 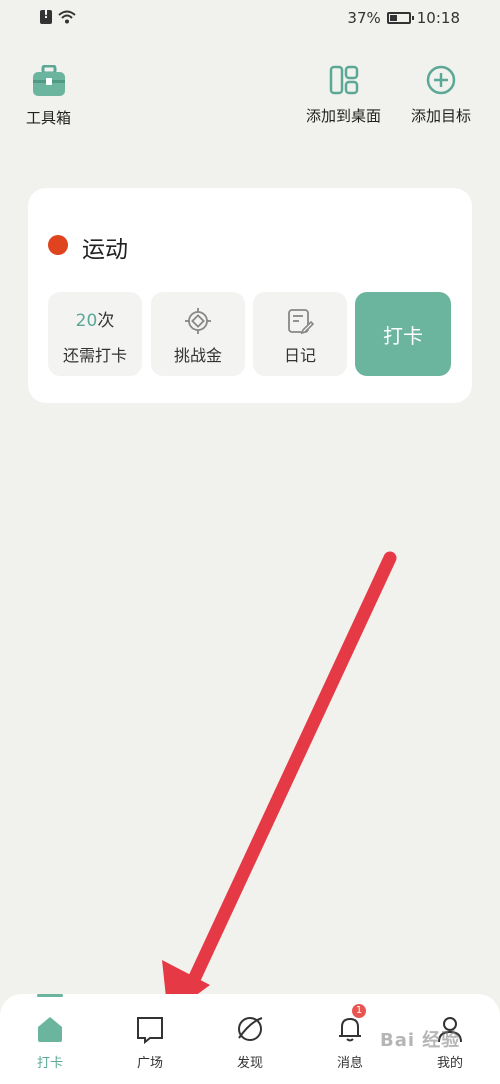 What do you see at coordinates (49, 1063) in the screenshot?
I see `tab-checkin-label: 打卡` at bounding box center [49, 1063].